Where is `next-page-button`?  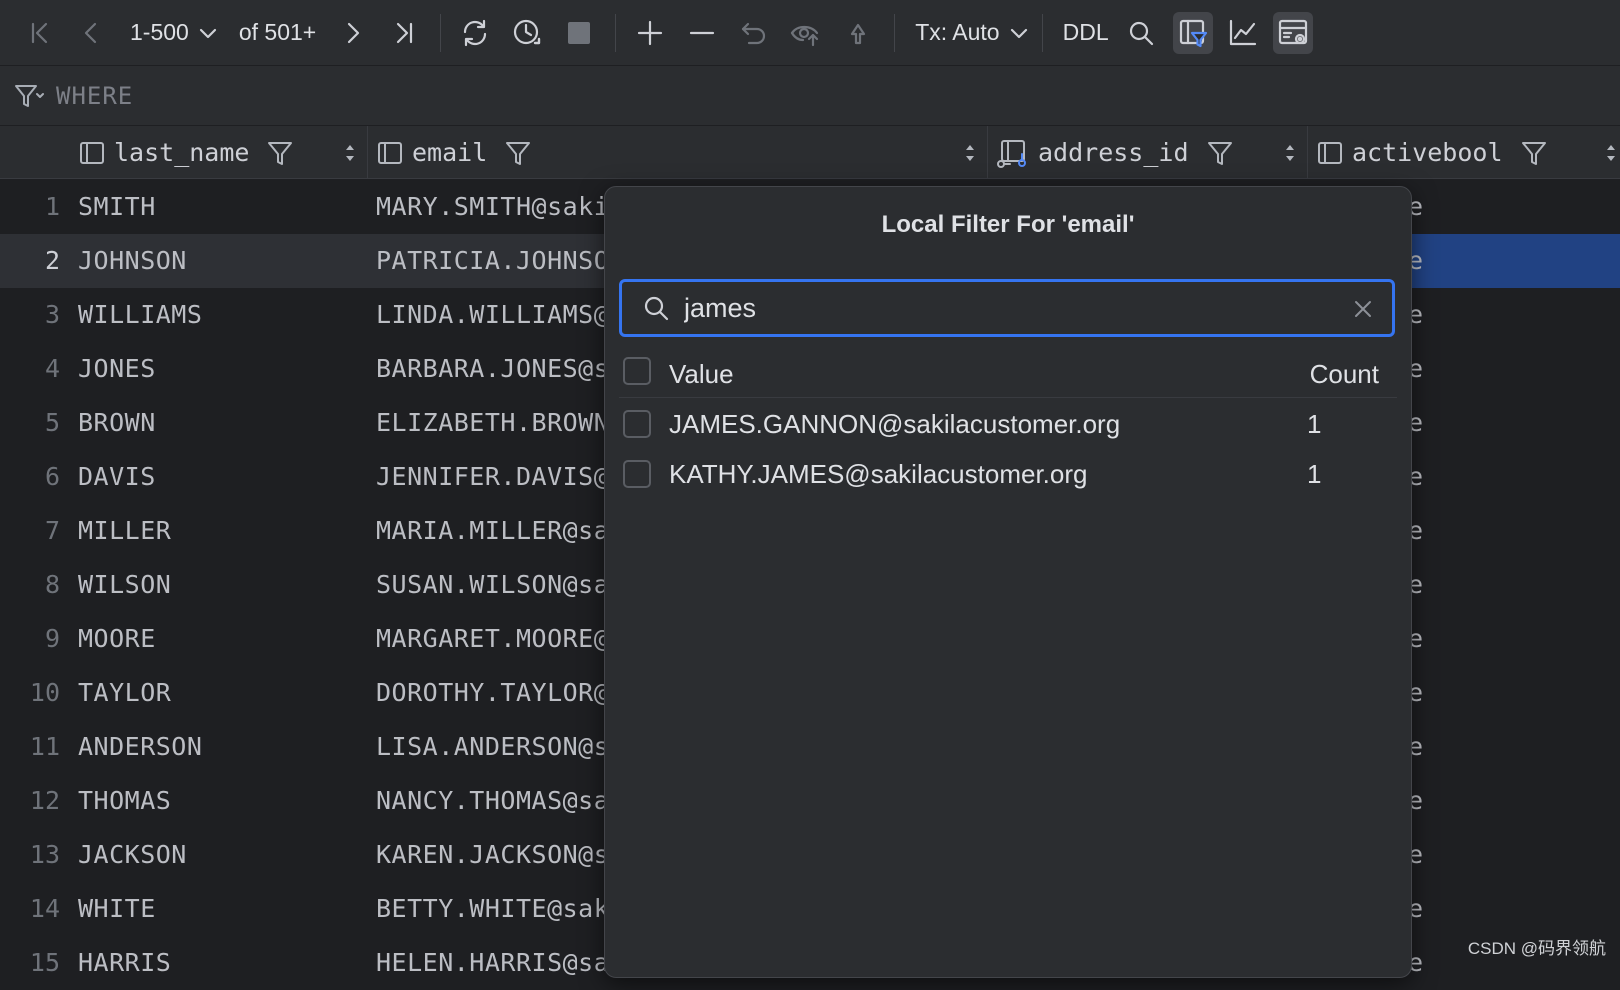
next-page-button is located at coordinates (352, 33).